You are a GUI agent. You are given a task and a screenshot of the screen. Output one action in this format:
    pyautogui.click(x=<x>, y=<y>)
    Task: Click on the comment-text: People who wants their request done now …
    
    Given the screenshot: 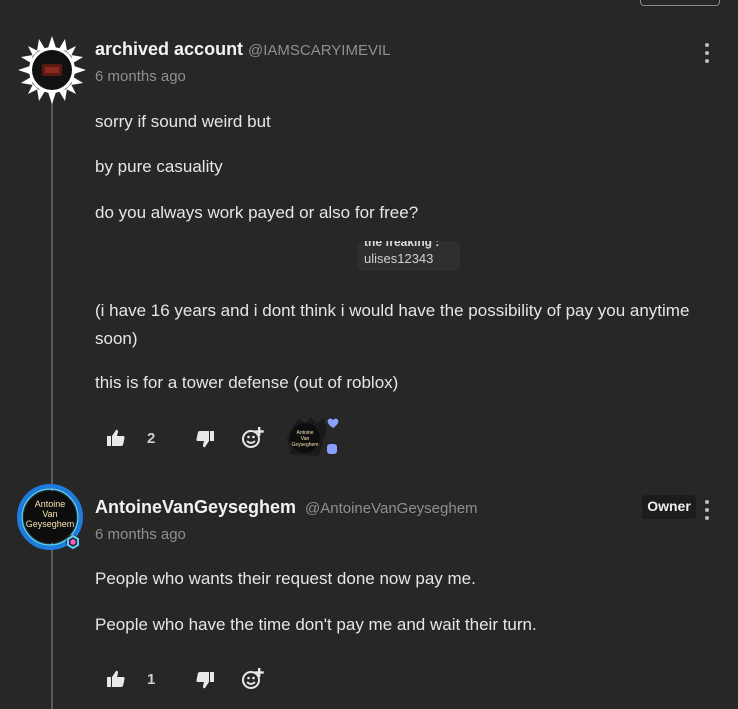 What is the action you would take?
    pyautogui.click(x=285, y=578)
    